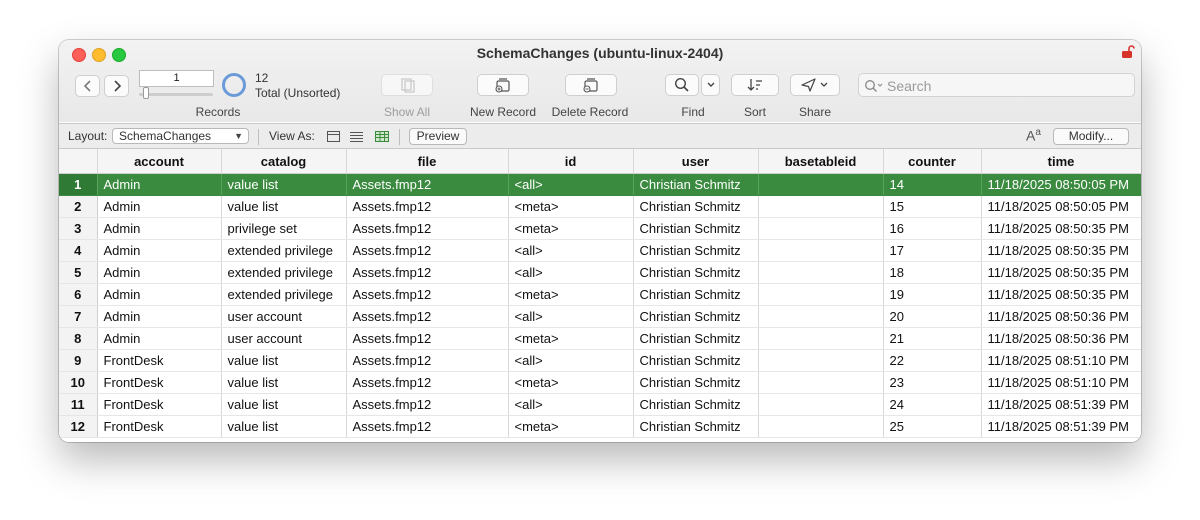  Describe the element at coordinates (382, 136) in the screenshot. I see `table-view-icon` at that location.